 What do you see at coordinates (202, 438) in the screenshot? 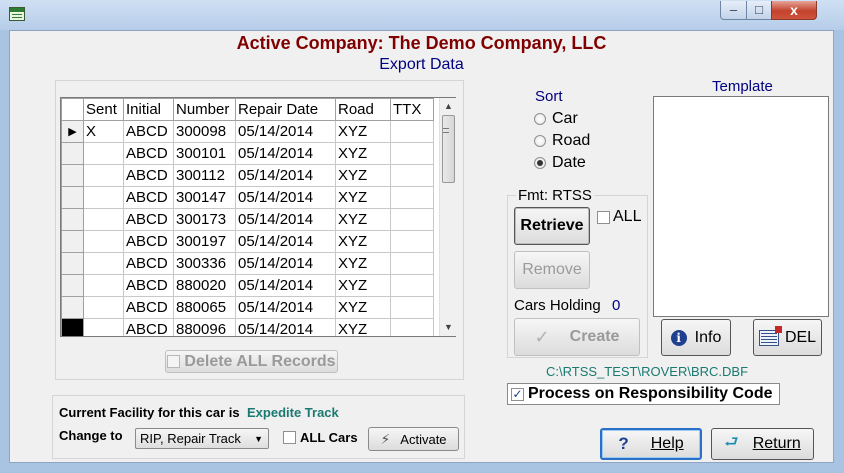
I see `change-to-select: RIP, Repair Track ▼` at bounding box center [202, 438].